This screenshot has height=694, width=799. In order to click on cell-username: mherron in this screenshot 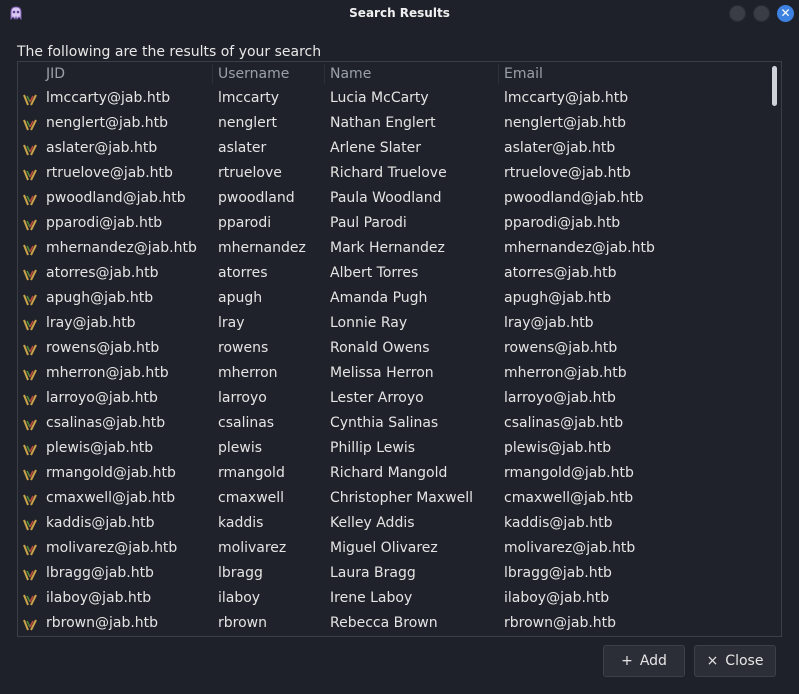, I will do `click(248, 373)`.